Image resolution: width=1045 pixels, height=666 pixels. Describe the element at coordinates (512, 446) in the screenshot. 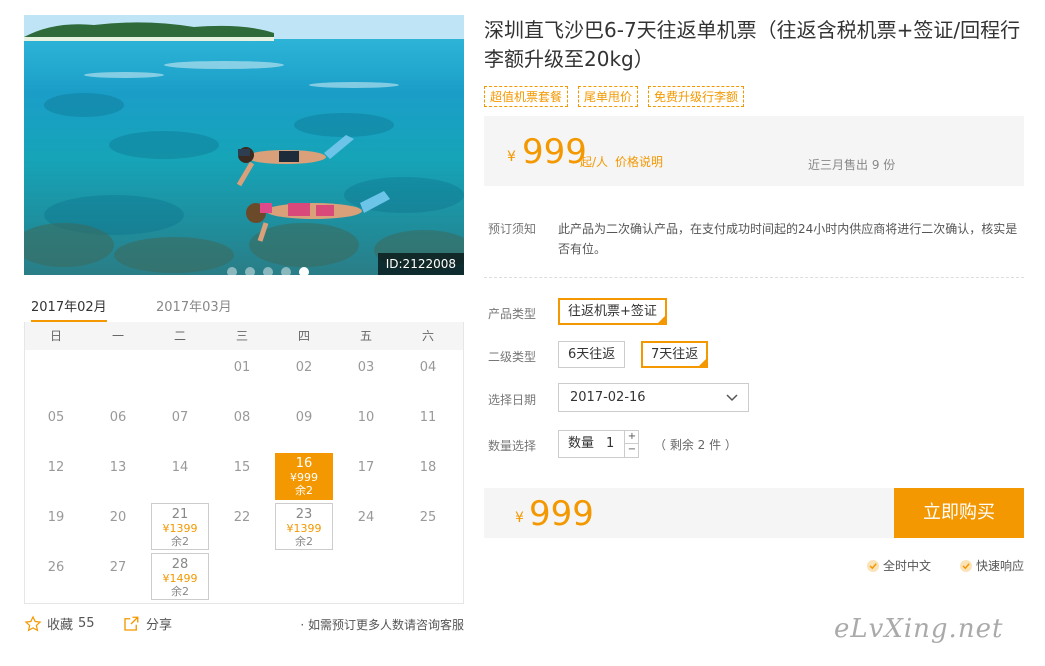

I see `quantity-label: 数量选择` at that location.